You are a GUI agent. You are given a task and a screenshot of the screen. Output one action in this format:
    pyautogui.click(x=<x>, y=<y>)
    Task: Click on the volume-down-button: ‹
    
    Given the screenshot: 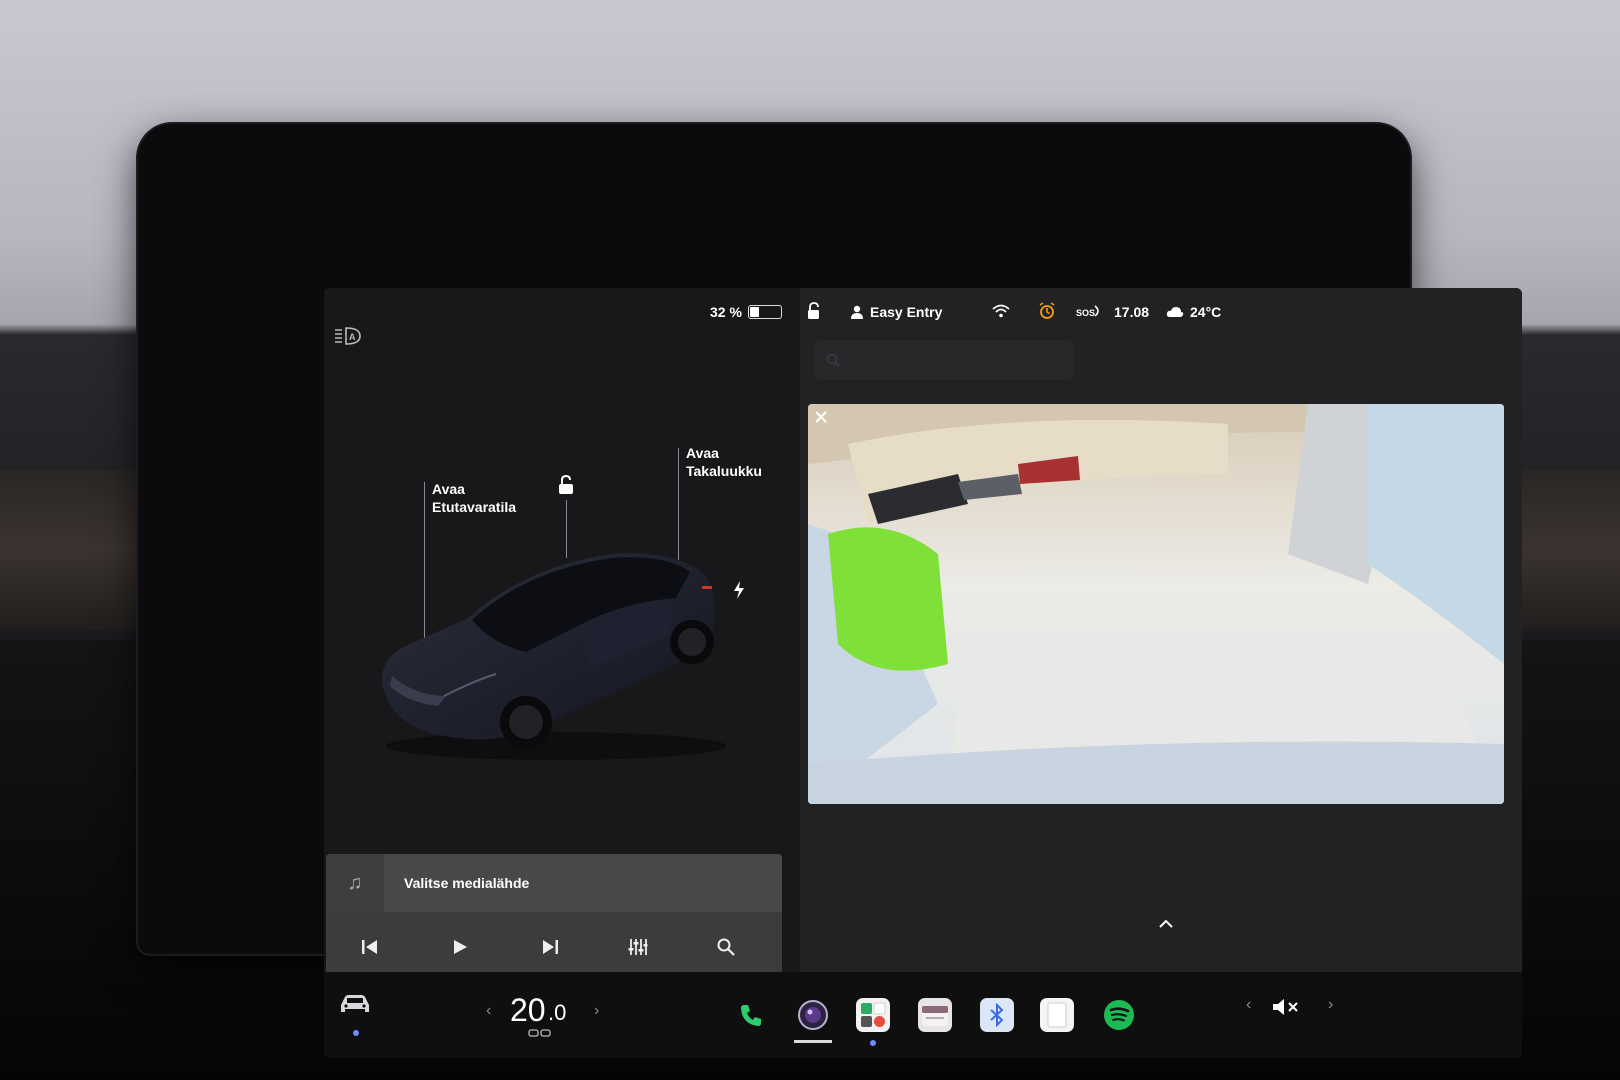 What is the action you would take?
    pyautogui.click(x=1248, y=1005)
    